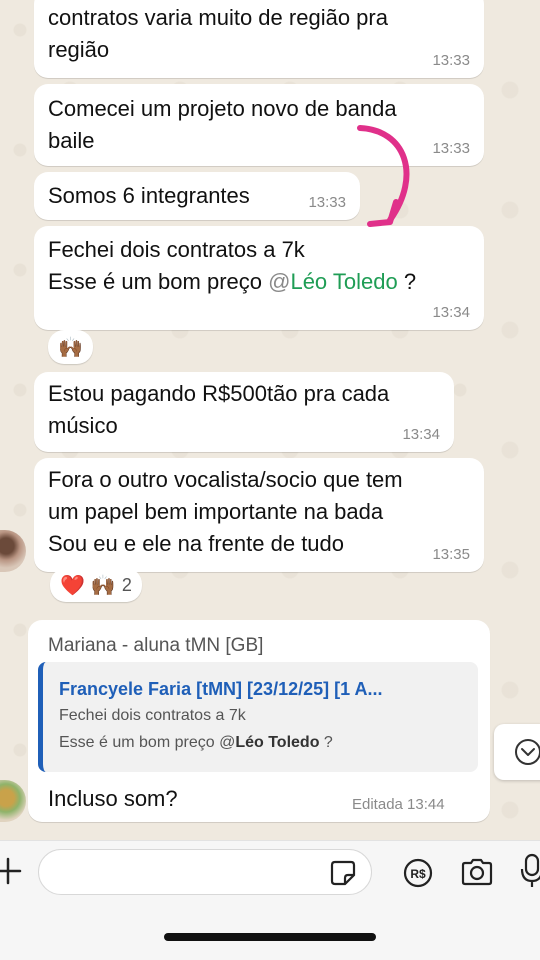  I want to click on quoted-text: Fechei dois contratos a 7k, so click(152, 715).